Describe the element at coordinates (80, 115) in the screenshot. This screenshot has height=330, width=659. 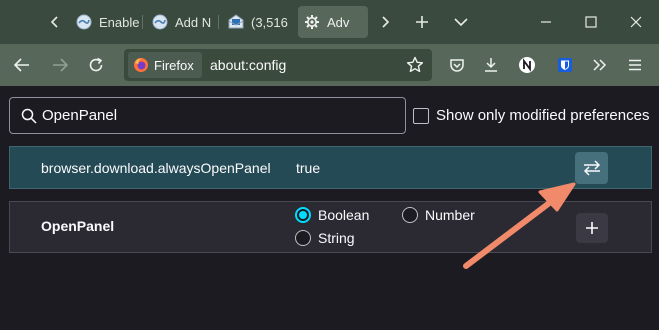
I see `search-input-value: OpenPanel` at that location.